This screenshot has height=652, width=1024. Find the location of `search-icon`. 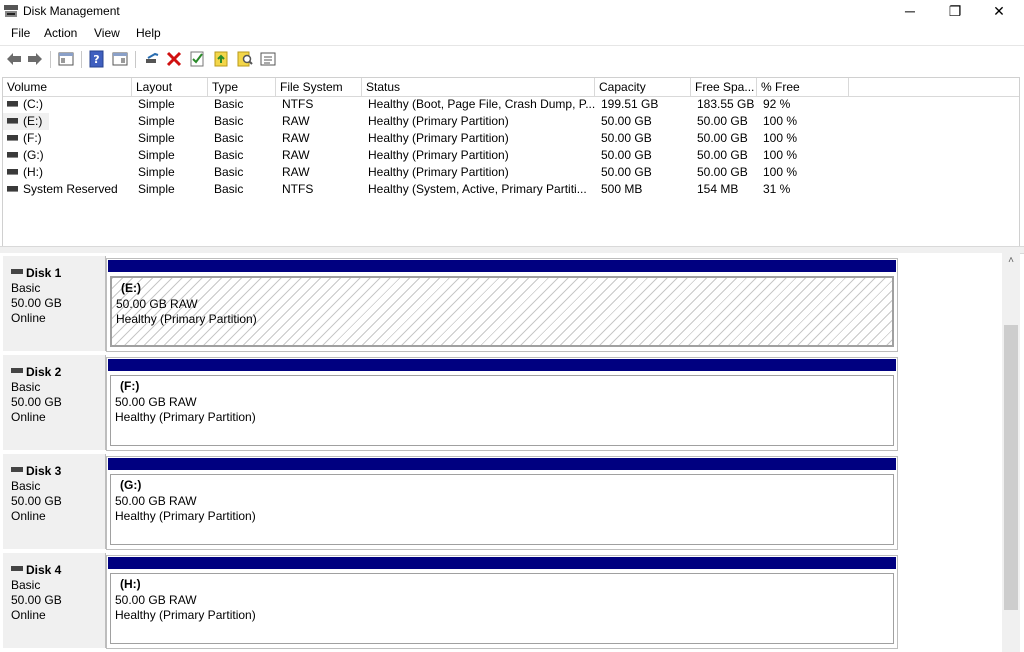

search-icon is located at coordinates (245, 59).